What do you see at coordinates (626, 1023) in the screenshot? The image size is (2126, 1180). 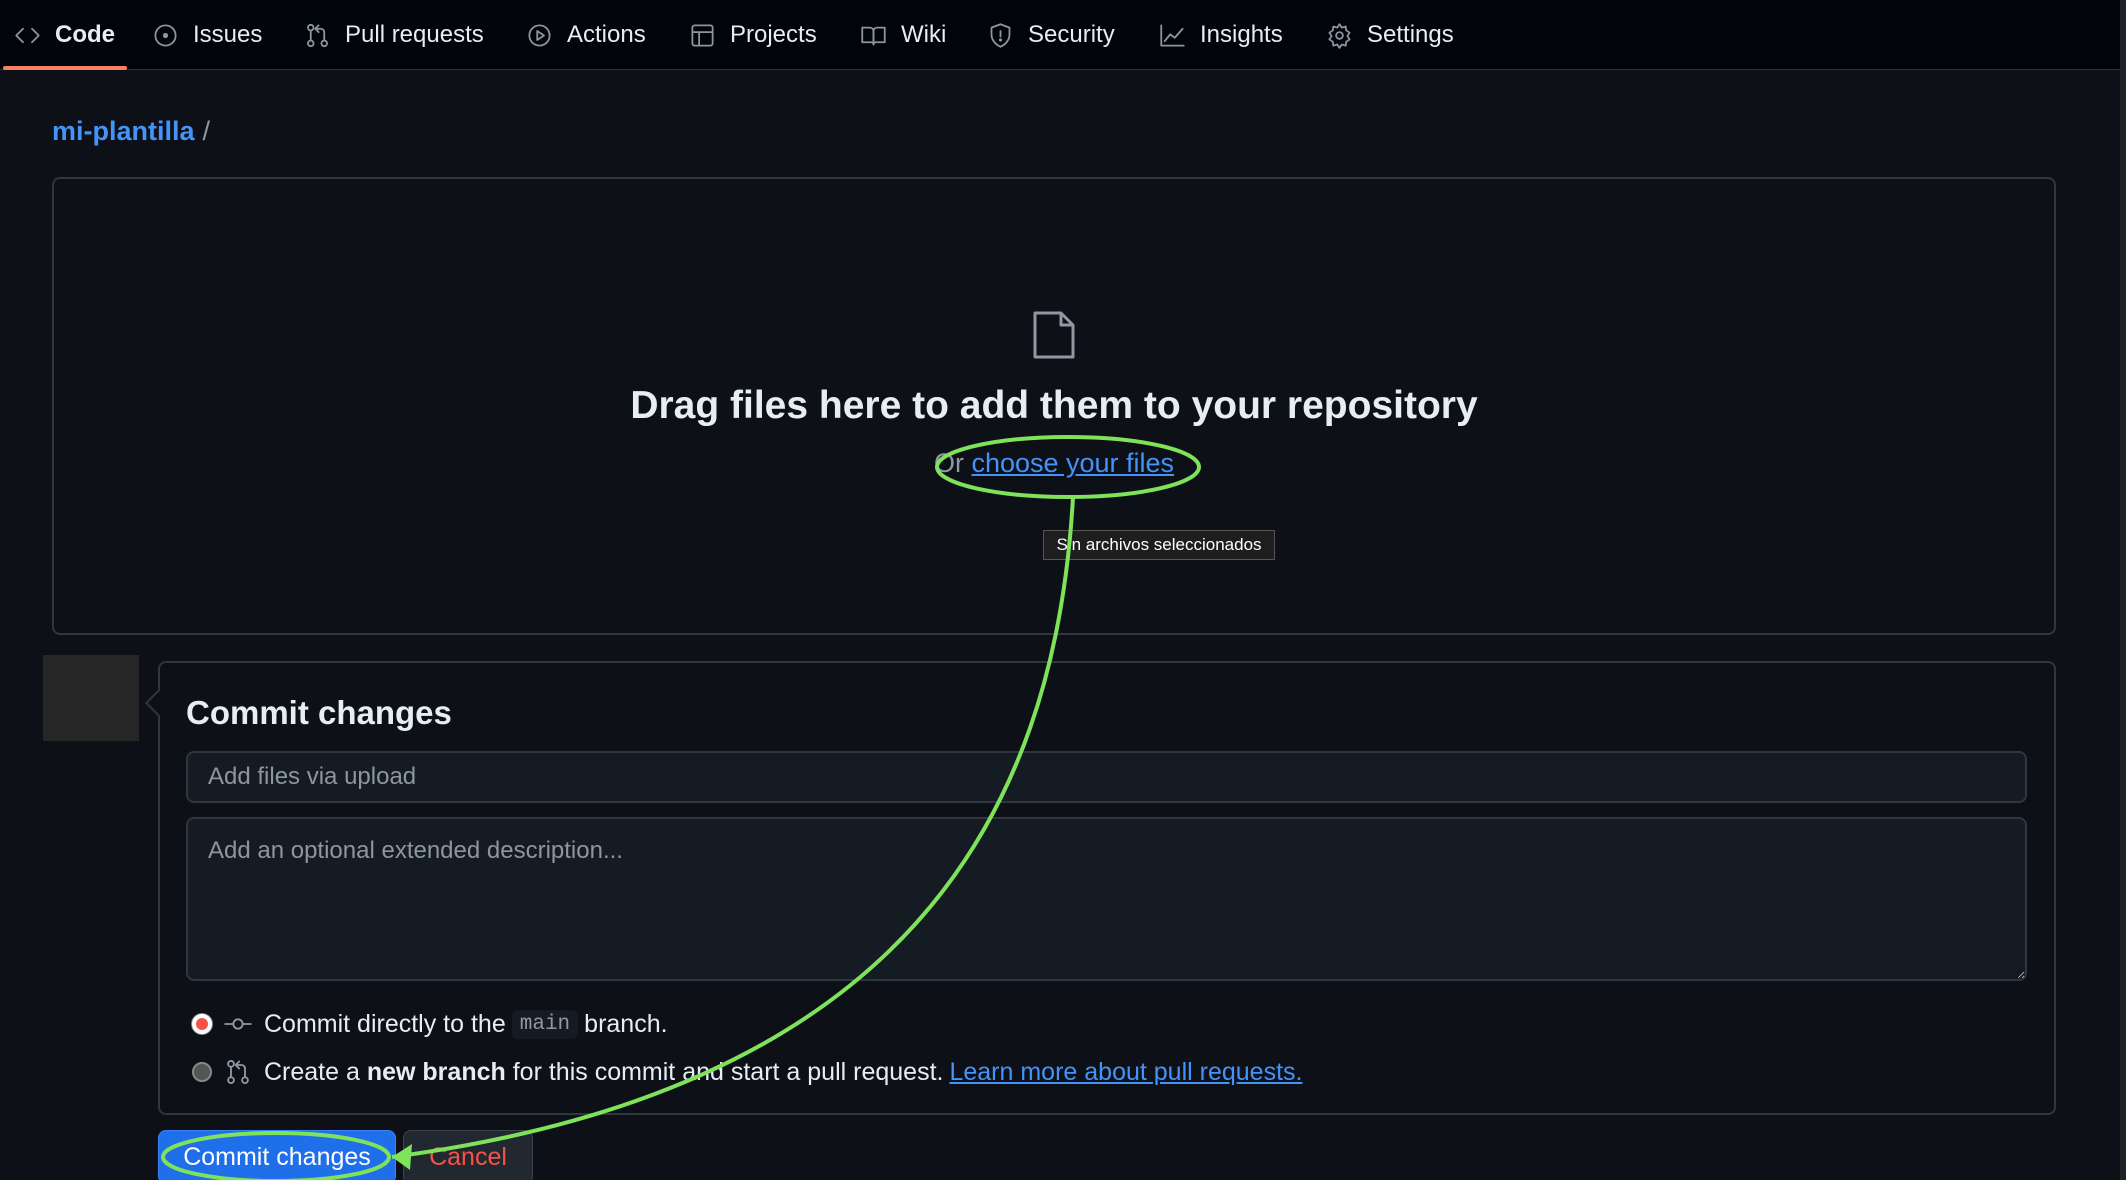 I see `commit-direct-suffix: branch.` at bounding box center [626, 1023].